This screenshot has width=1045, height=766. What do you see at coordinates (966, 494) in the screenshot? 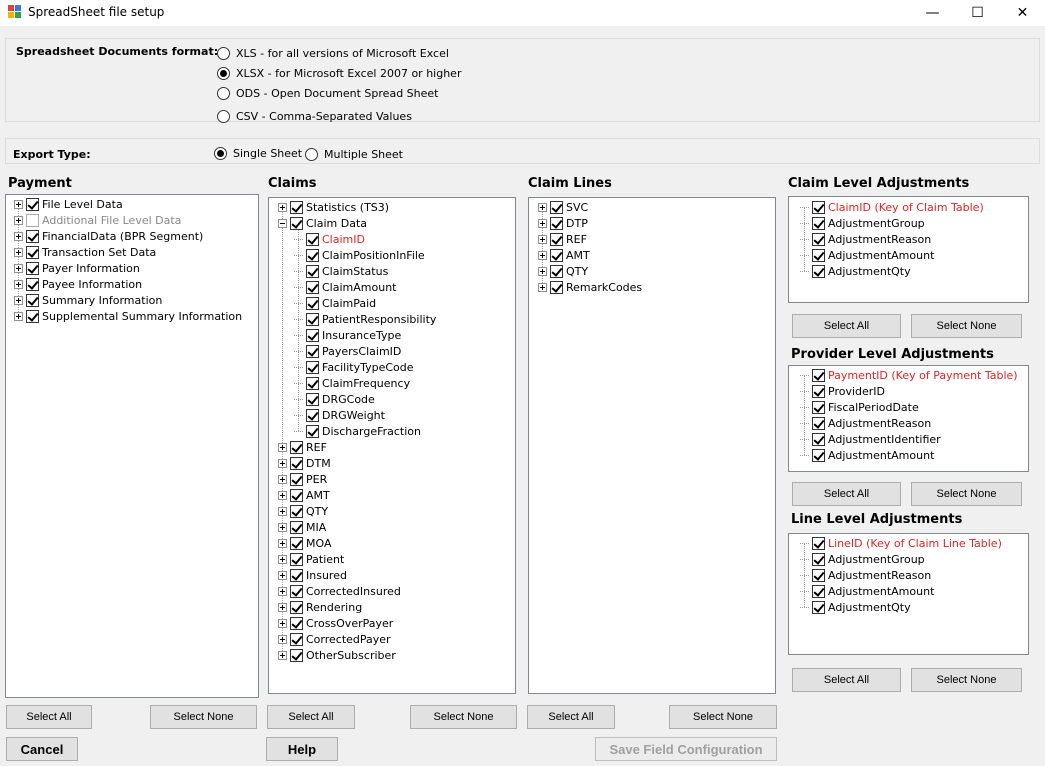
I see `provider-adj-select-none-button: Select None` at bounding box center [966, 494].